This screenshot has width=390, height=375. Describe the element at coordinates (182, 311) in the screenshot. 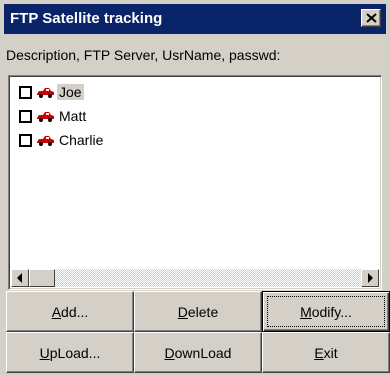

I see `delete-button-accel: D` at that location.